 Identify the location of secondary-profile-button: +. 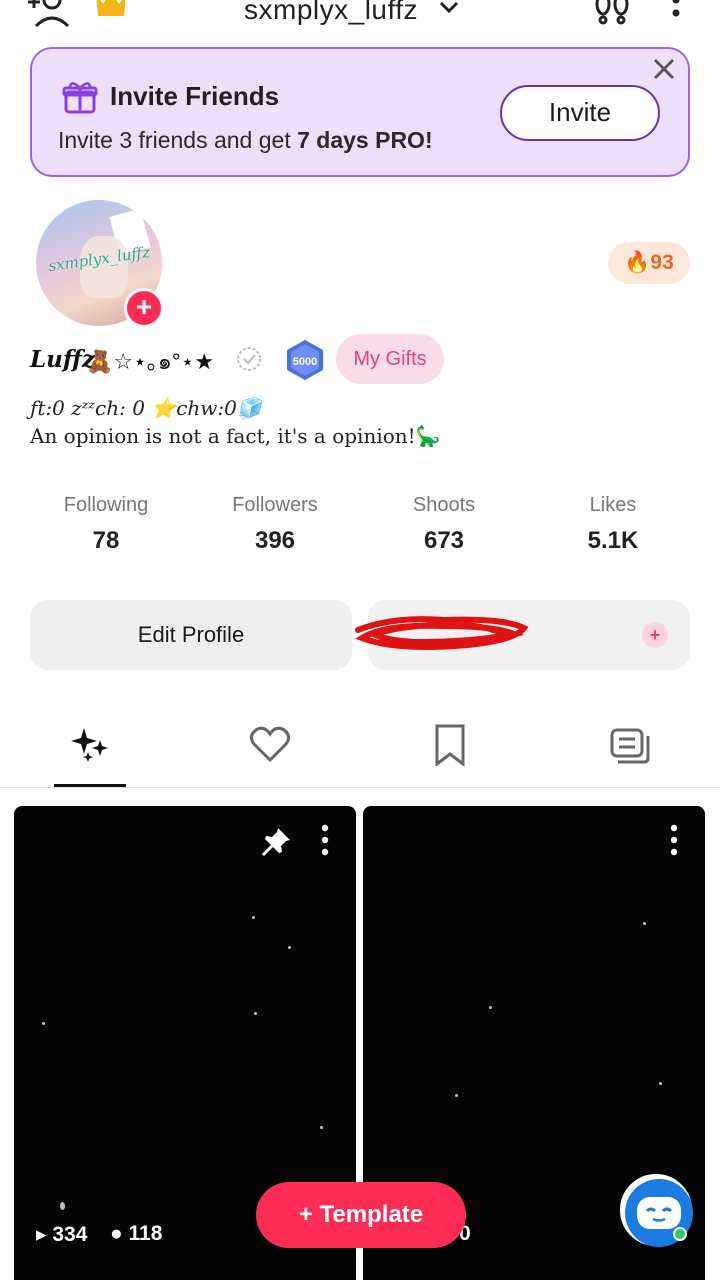
(522, 635).